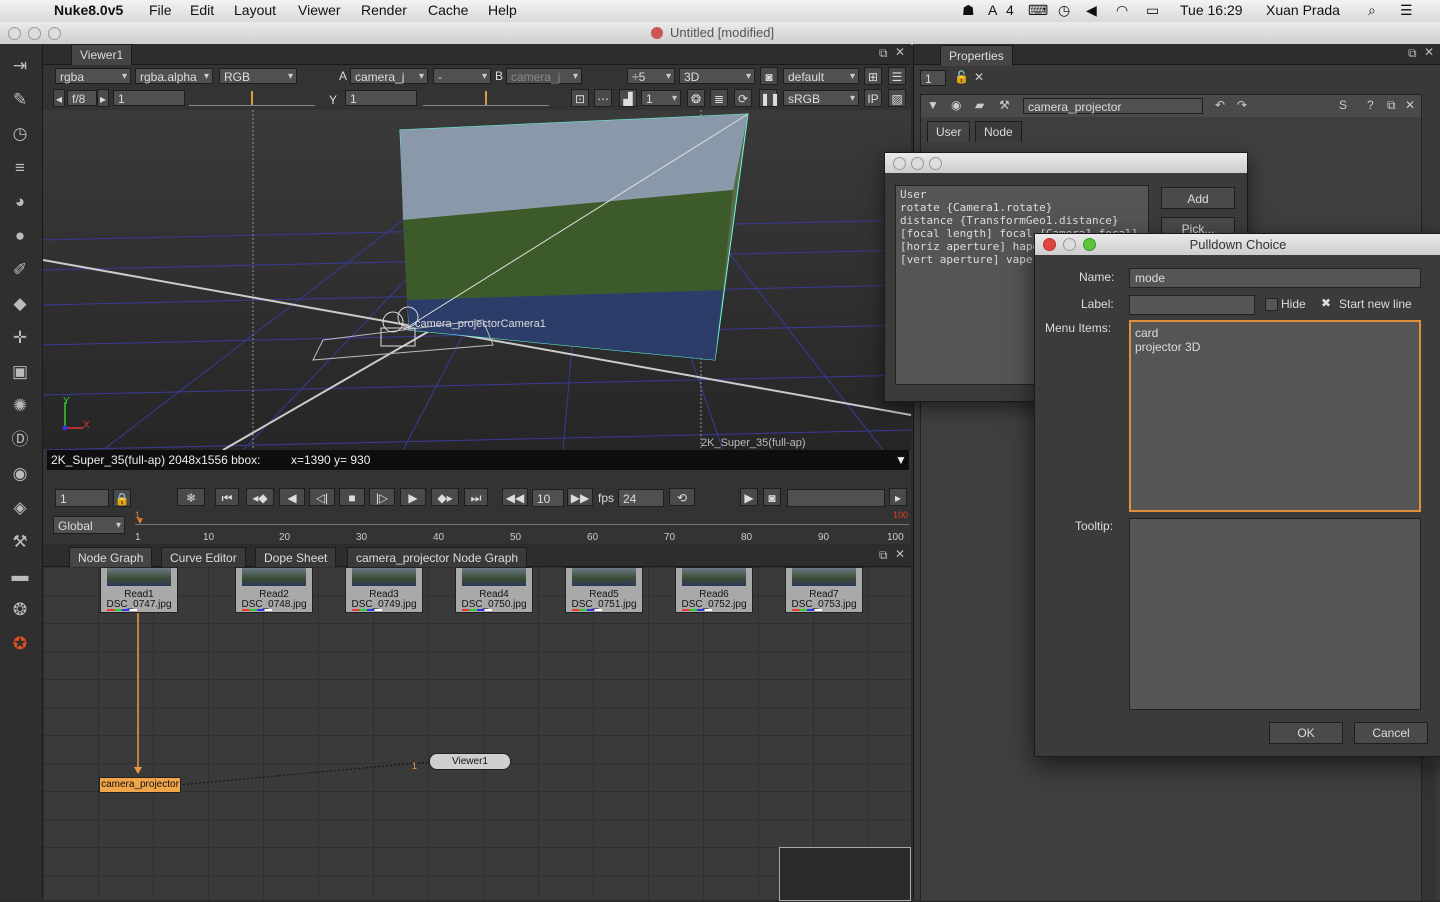  Describe the element at coordinates (1429, 52) in the screenshot. I see `close-properties-icon: ✕` at that location.